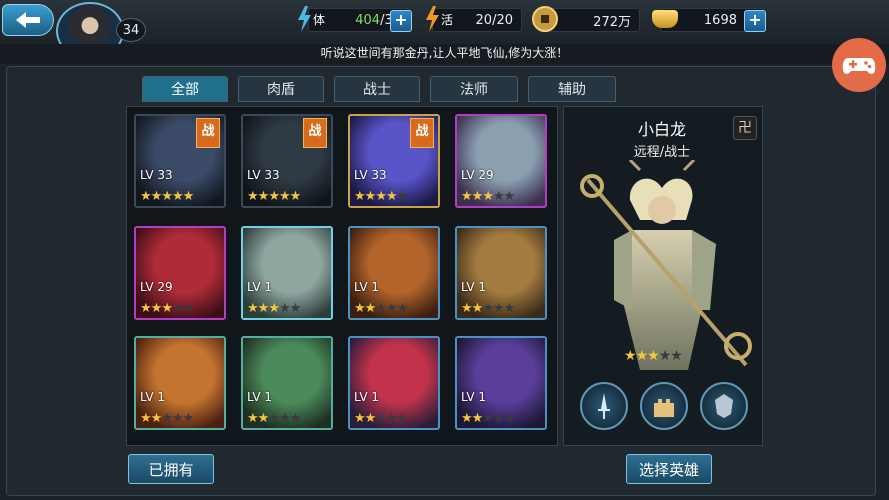 The height and width of the screenshot is (500, 889). What do you see at coordinates (745, 128) in the screenshot?
I see `faction-icon: 卍` at bounding box center [745, 128].